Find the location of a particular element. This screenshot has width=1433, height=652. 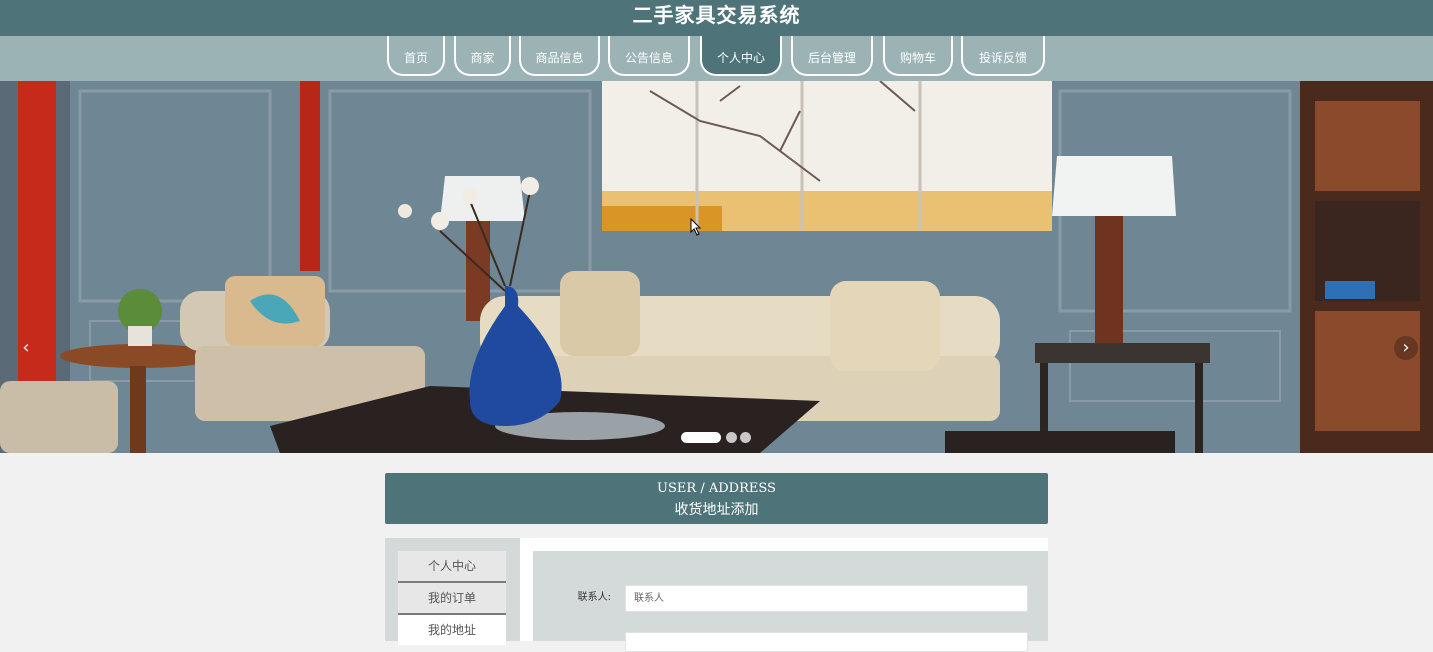

sidebar-item-personal-center: 个人中心 is located at coordinates (452, 567).